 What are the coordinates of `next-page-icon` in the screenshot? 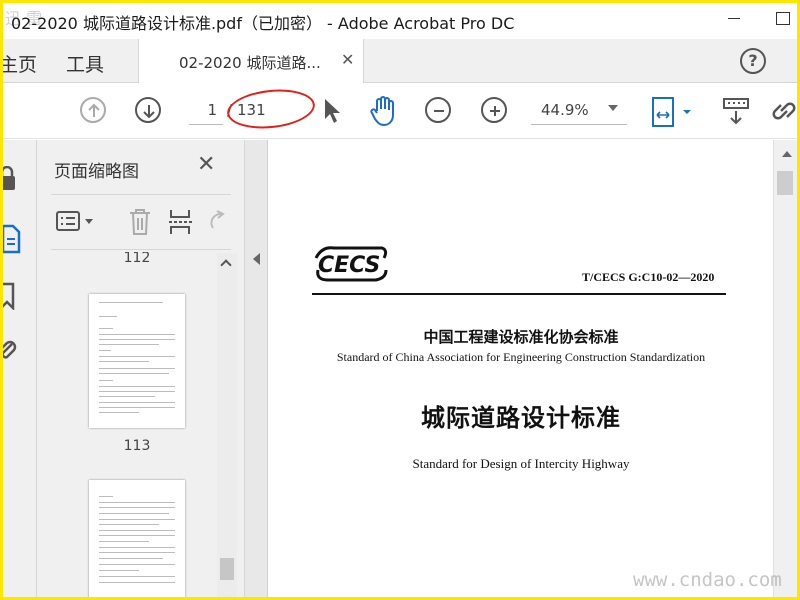 It's located at (148, 110).